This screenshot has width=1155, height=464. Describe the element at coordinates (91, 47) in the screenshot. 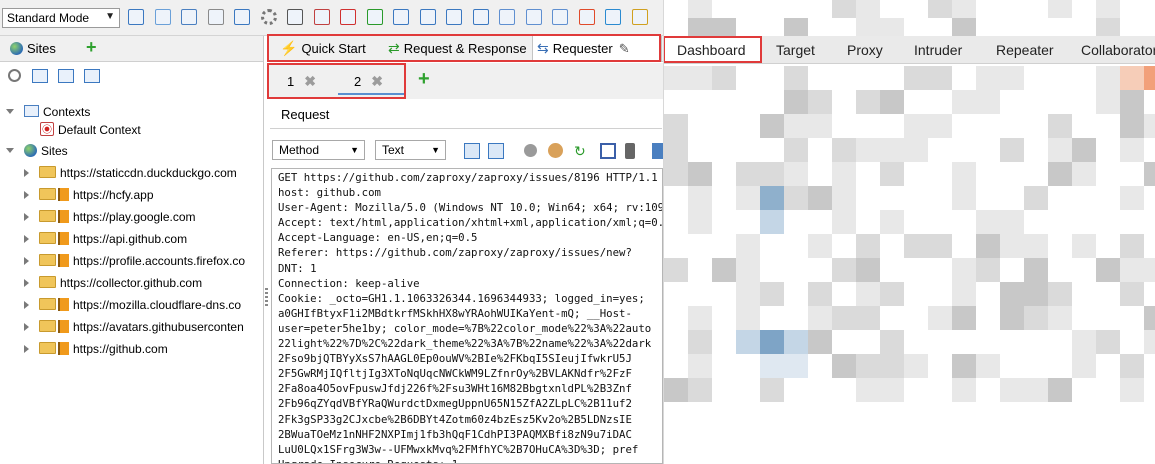

I see `add-tab-button: +` at that location.